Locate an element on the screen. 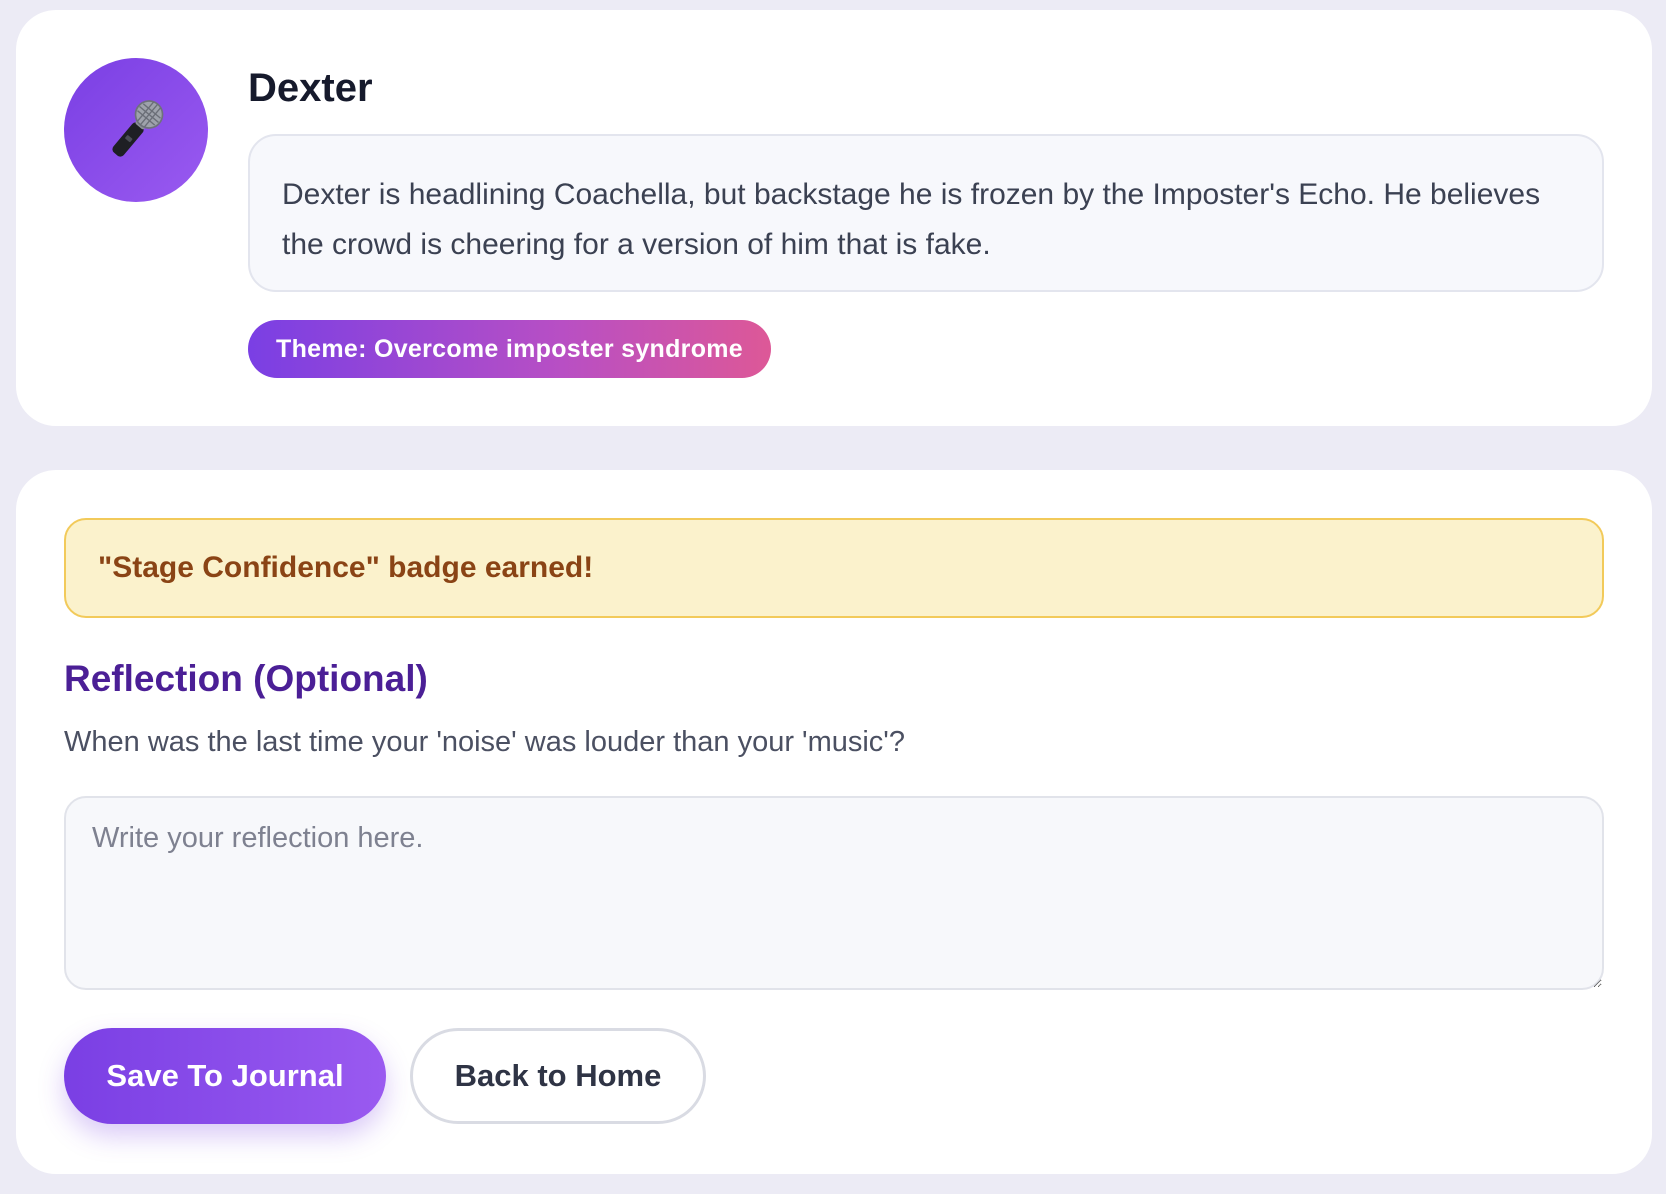 This screenshot has width=1666, height=1194. character-name: Dexter is located at coordinates (310, 88).